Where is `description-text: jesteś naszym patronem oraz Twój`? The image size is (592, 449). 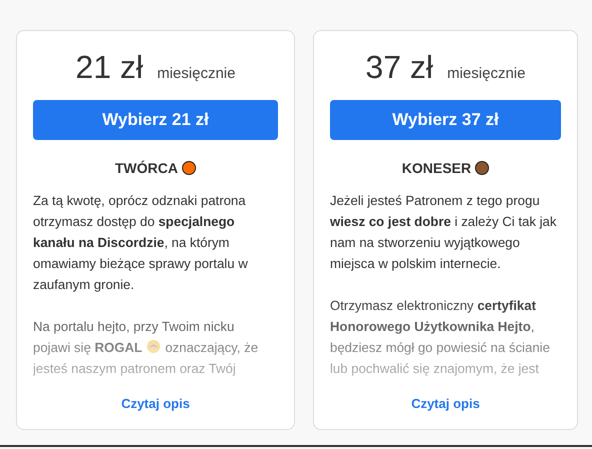 description-text: jesteś naszym patronem oraz Twój is located at coordinates (135, 369).